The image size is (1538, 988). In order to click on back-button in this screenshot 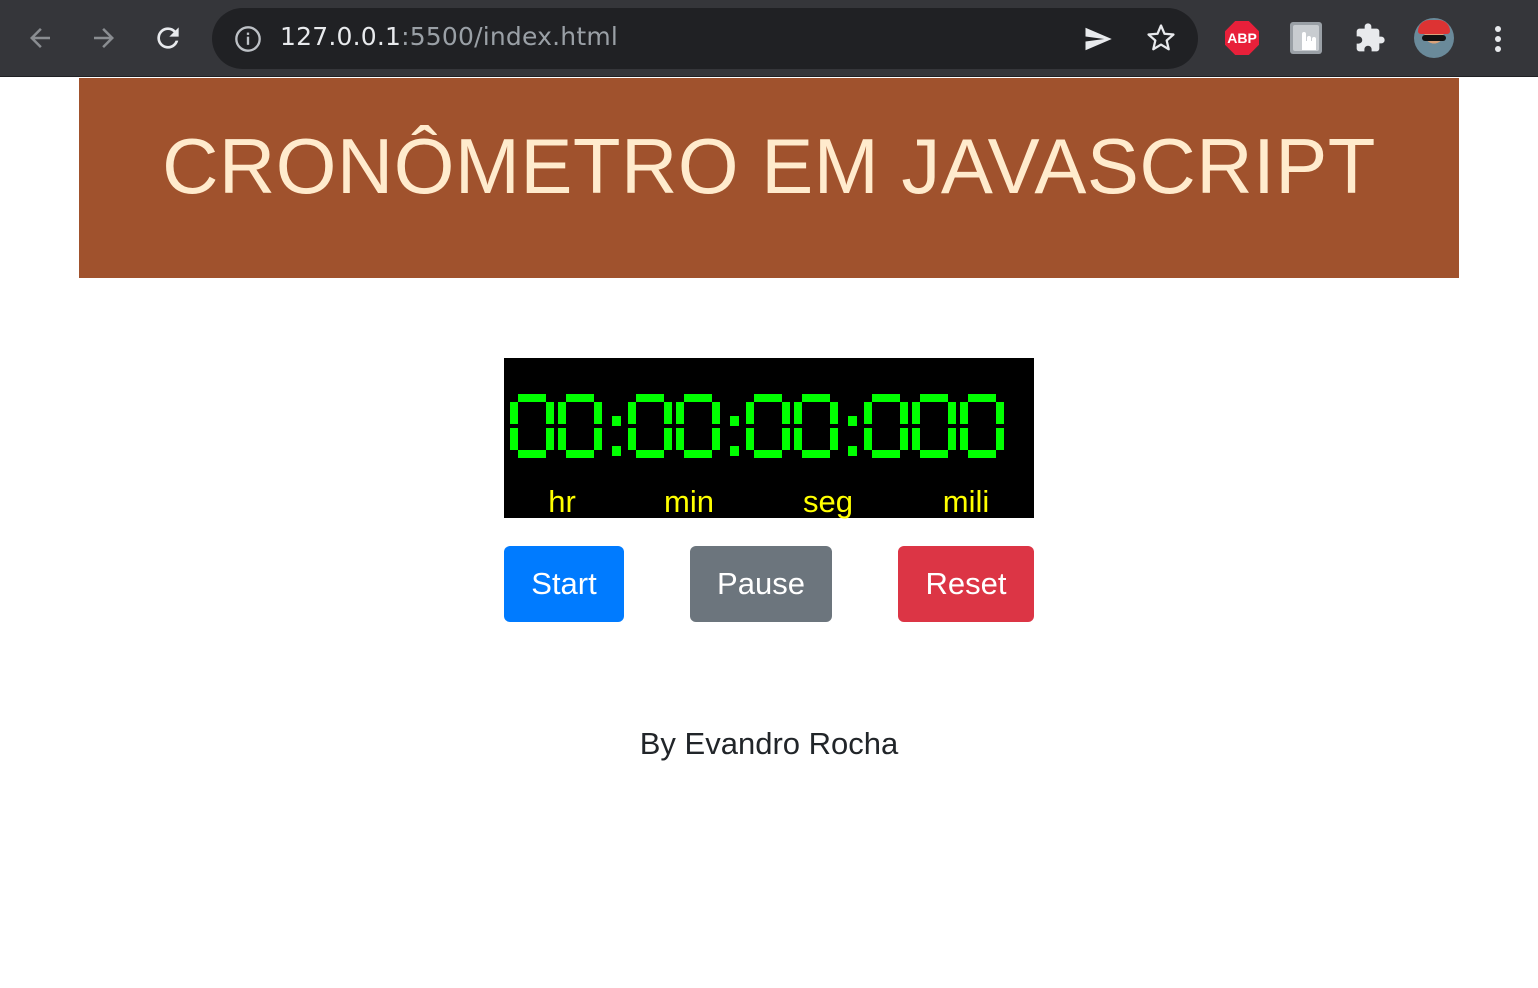, I will do `click(40, 38)`.